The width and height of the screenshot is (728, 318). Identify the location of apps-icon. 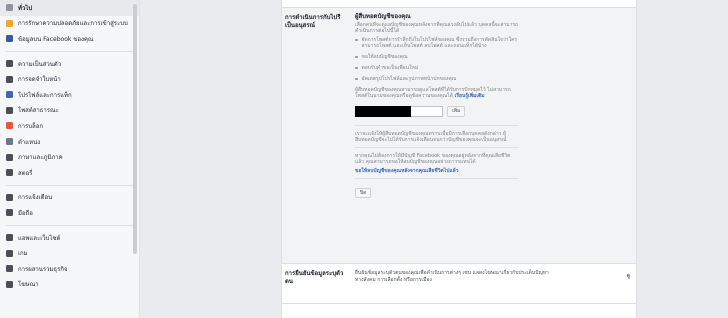
(9, 238).